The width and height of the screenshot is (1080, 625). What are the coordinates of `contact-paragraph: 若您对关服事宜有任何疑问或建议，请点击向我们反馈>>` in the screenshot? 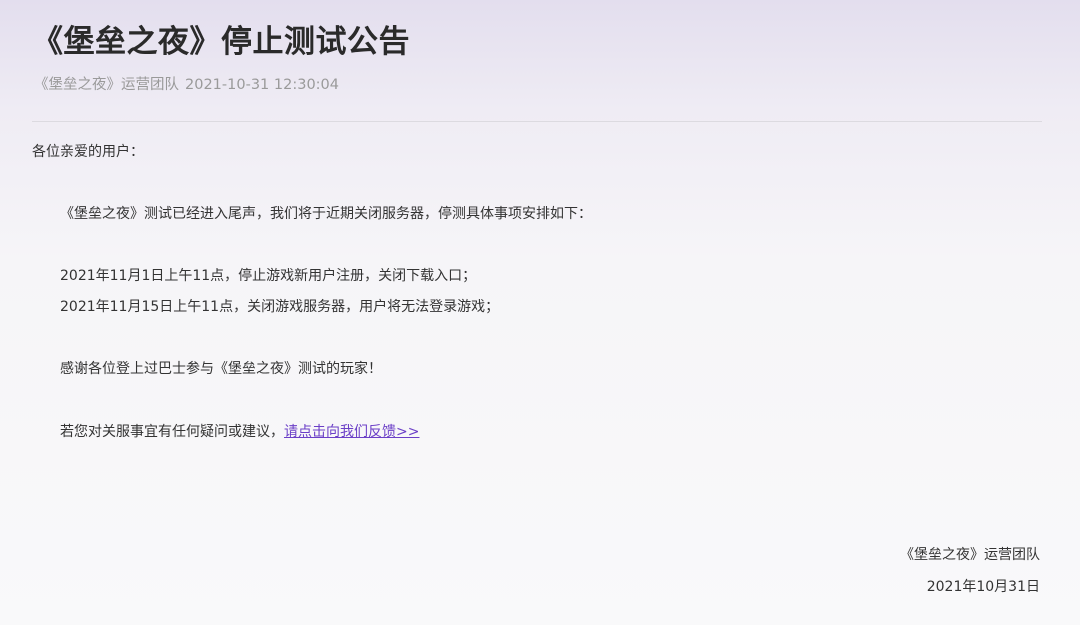 It's located at (239, 431).